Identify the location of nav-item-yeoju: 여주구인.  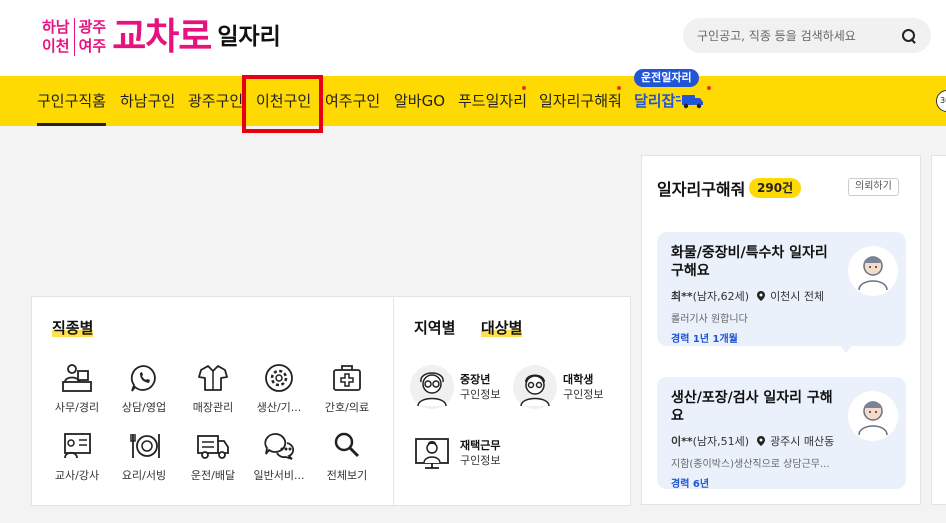
(352, 101).